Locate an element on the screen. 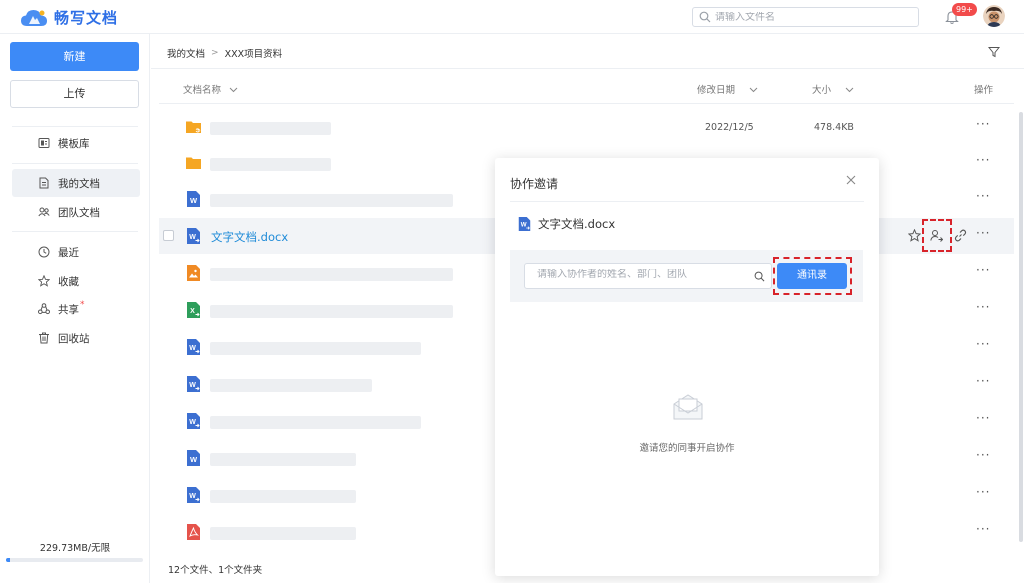 The height and width of the screenshot is (583, 1024). breadcrumb-item-my-docs: 我的文档 is located at coordinates (186, 53).